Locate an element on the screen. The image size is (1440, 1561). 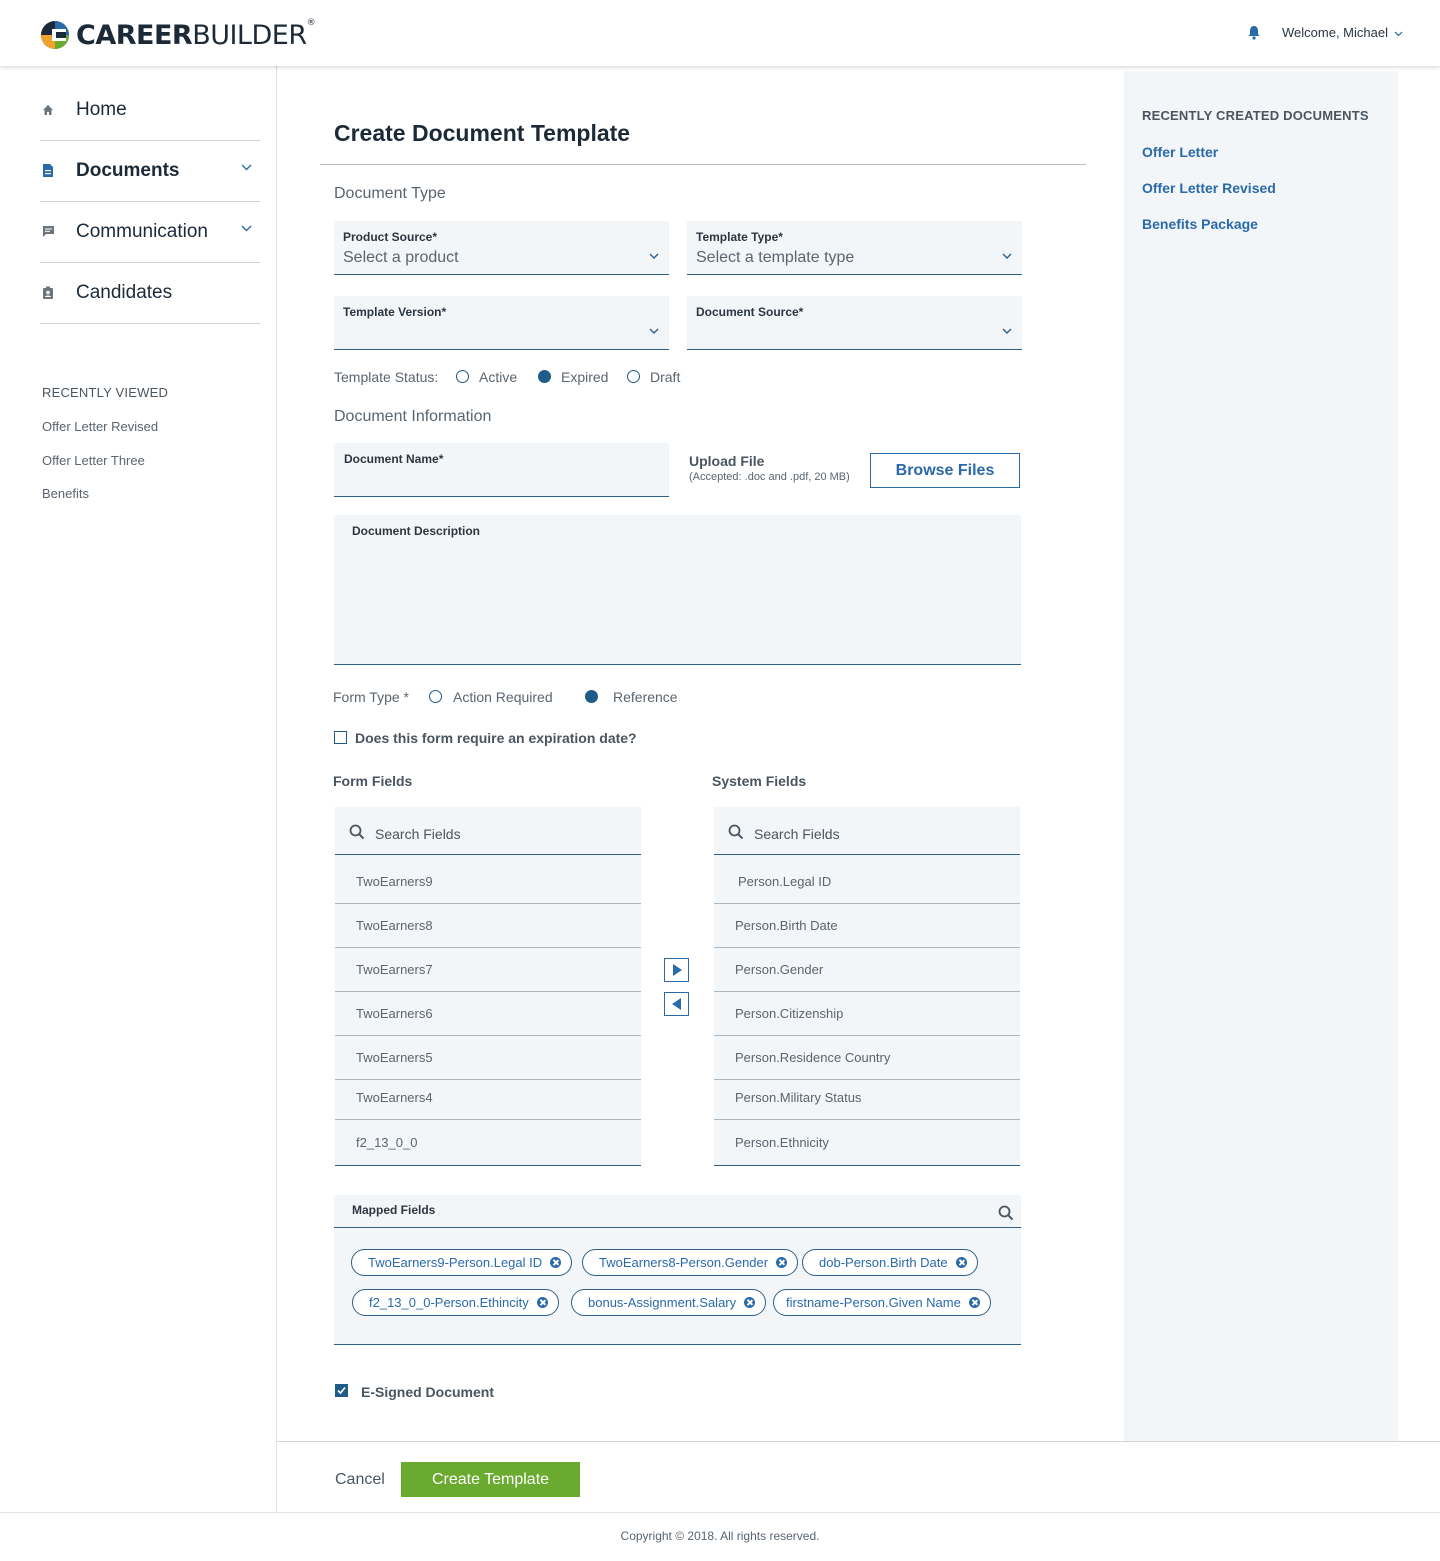
chip-label: firstname-Person.Given Name is located at coordinates (873, 1302).